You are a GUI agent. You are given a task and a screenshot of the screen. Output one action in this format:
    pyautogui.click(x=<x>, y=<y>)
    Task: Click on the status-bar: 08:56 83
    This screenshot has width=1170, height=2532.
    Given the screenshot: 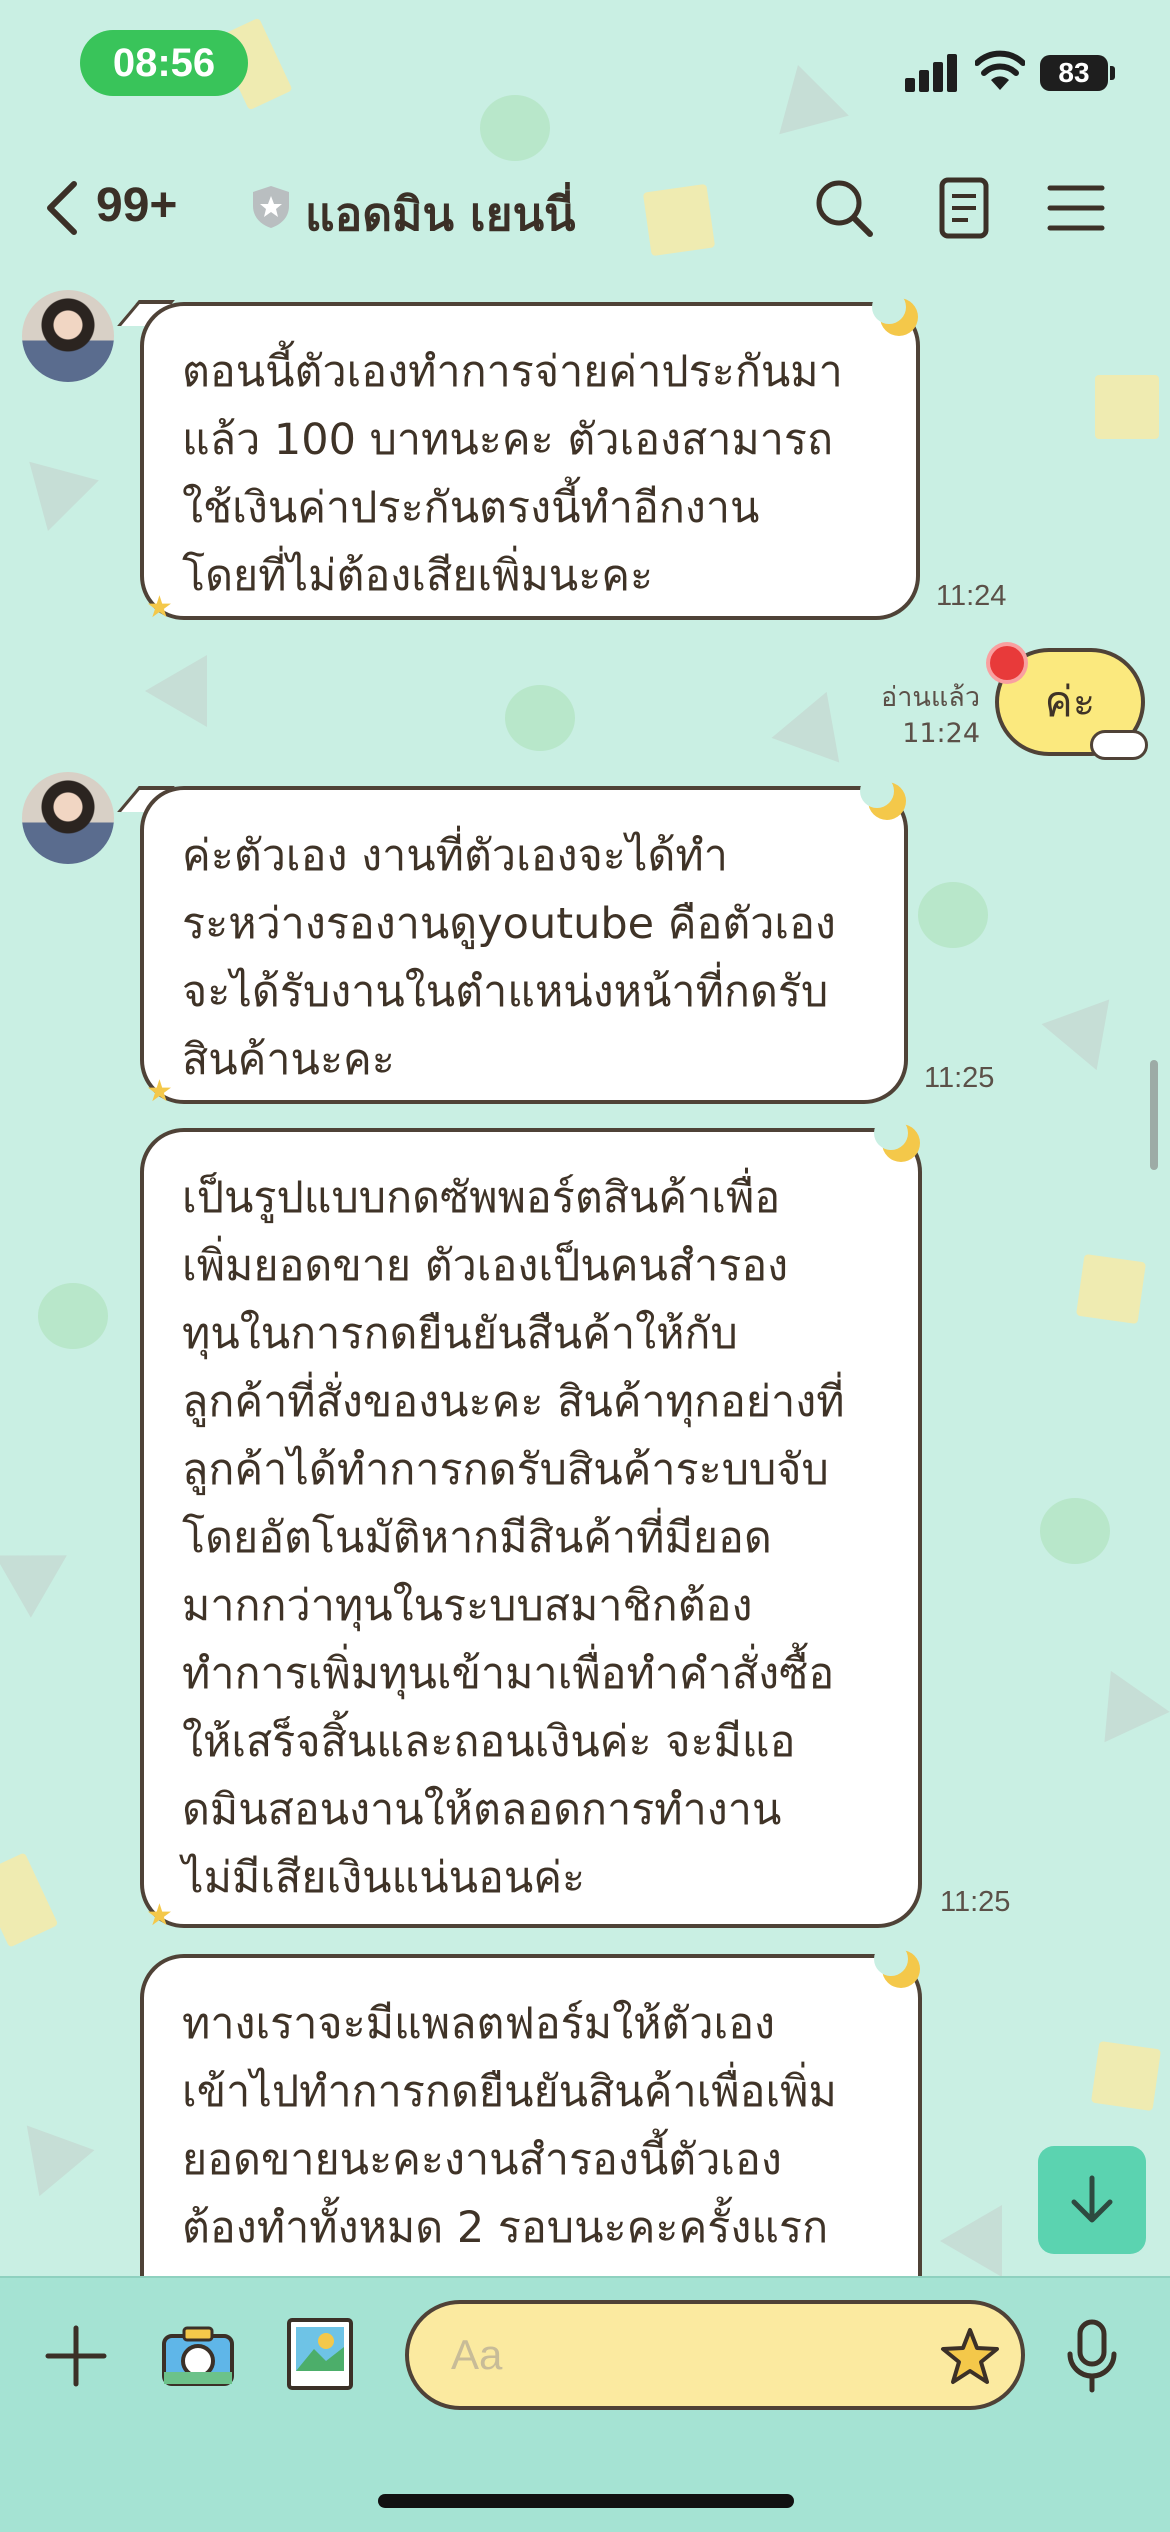 What is the action you would take?
    pyautogui.click(x=585, y=65)
    